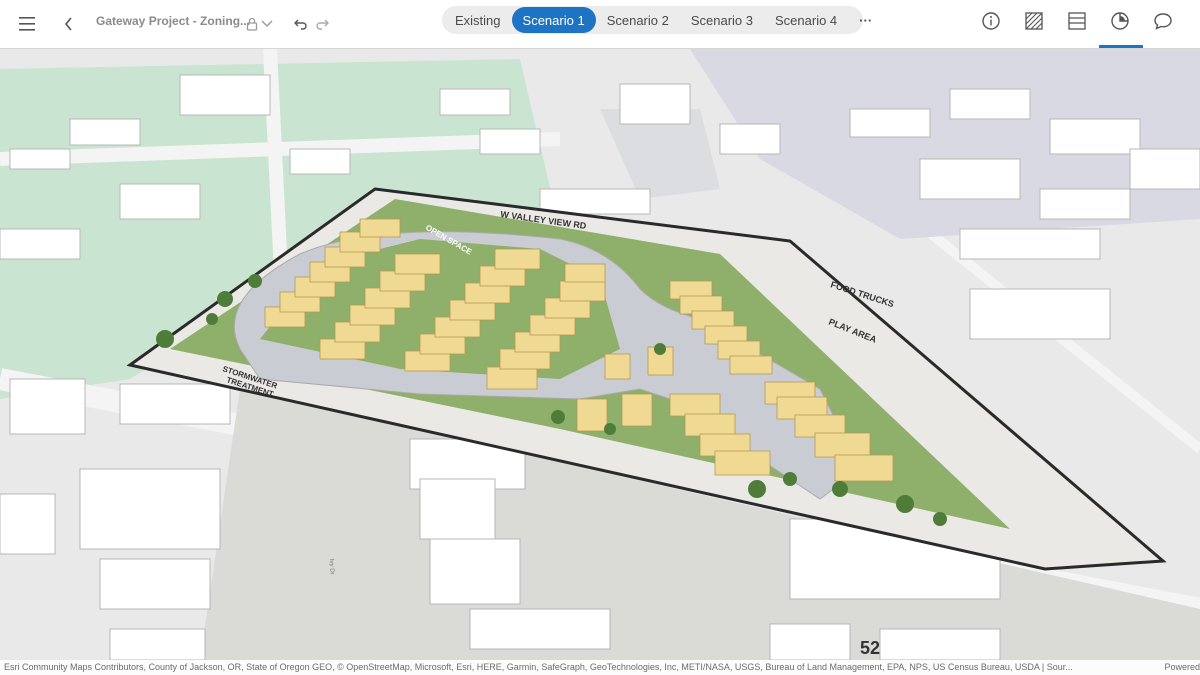 This screenshot has height=675, width=1200. I want to click on powered-by-link: Powered, so click(1182, 667).